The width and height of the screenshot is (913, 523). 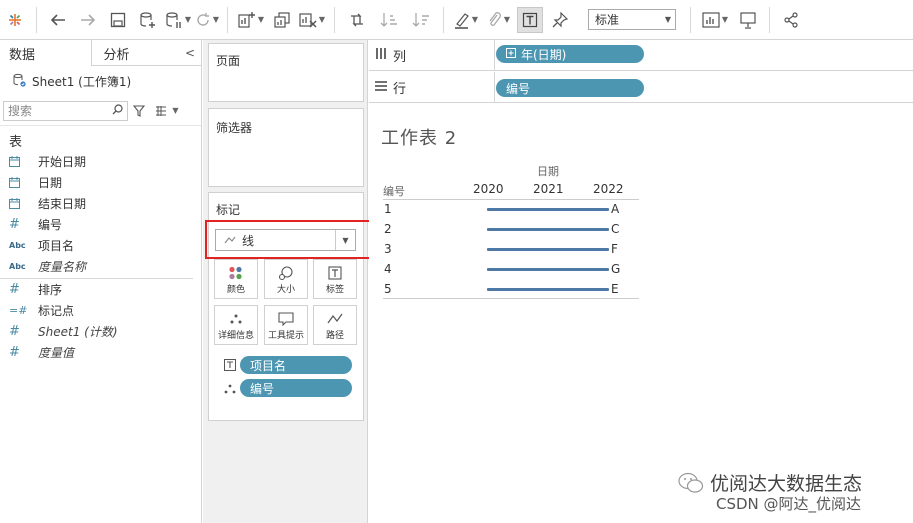 What do you see at coordinates (312, 20) in the screenshot?
I see `clear-sheet-icon: ▼` at bounding box center [312, 20].